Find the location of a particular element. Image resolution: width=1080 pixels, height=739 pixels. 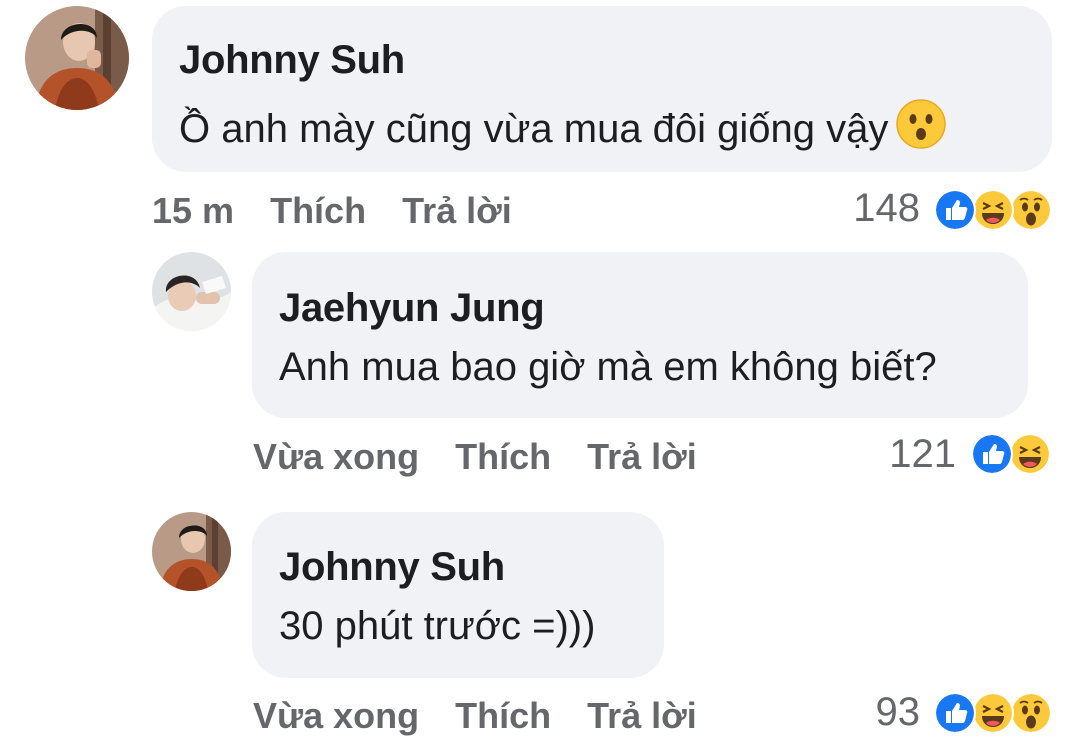

comment-actions: 15 m Thích Trả lời is located at coordinates (345, 211).